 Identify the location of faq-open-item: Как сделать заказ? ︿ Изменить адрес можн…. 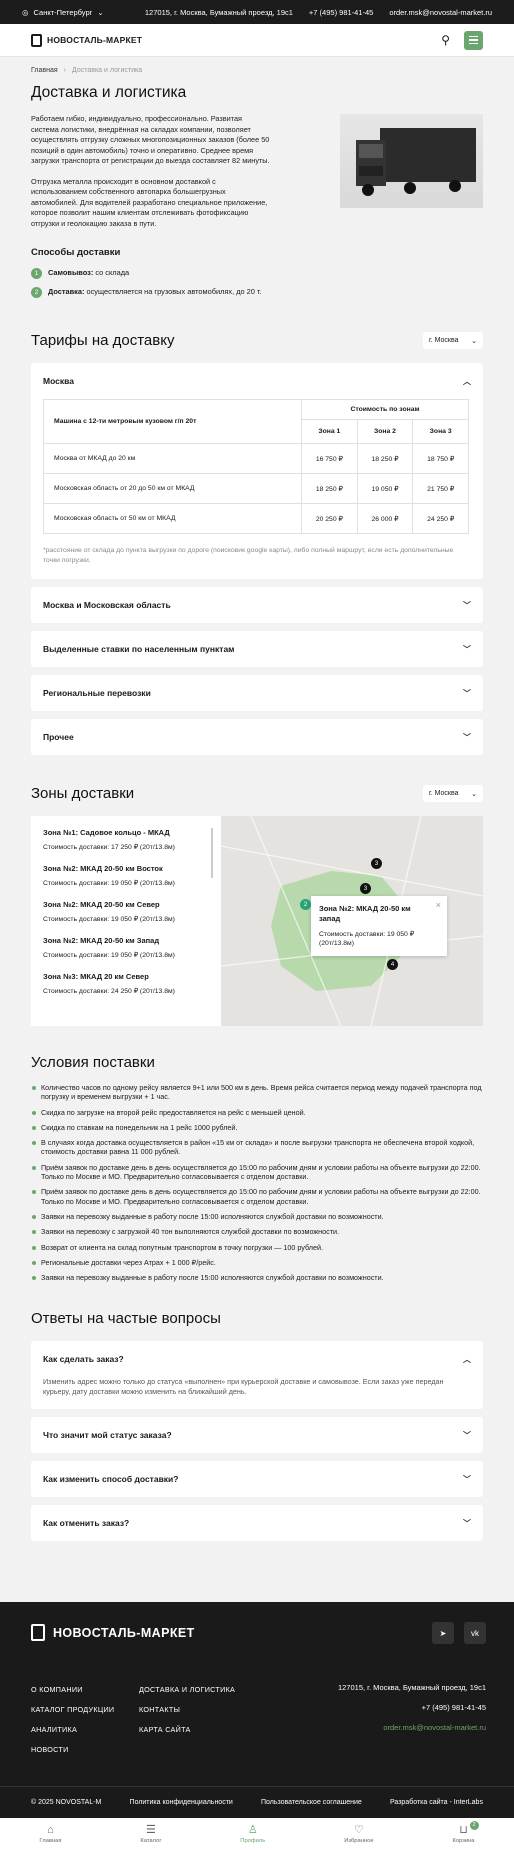
(257, 1375).